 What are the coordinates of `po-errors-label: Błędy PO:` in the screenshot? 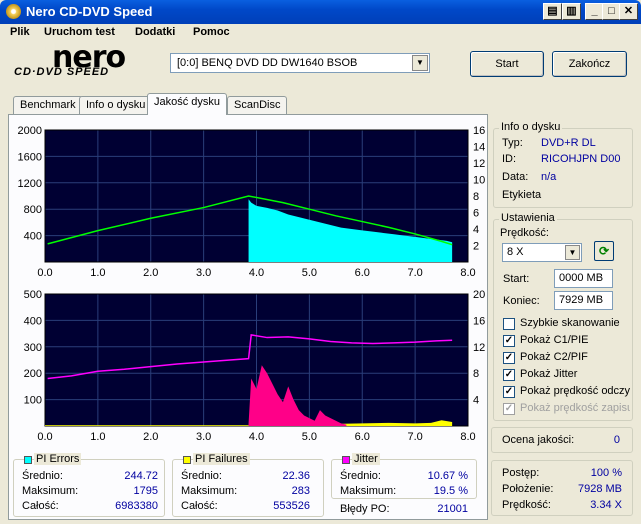 It's located at (365, 509).